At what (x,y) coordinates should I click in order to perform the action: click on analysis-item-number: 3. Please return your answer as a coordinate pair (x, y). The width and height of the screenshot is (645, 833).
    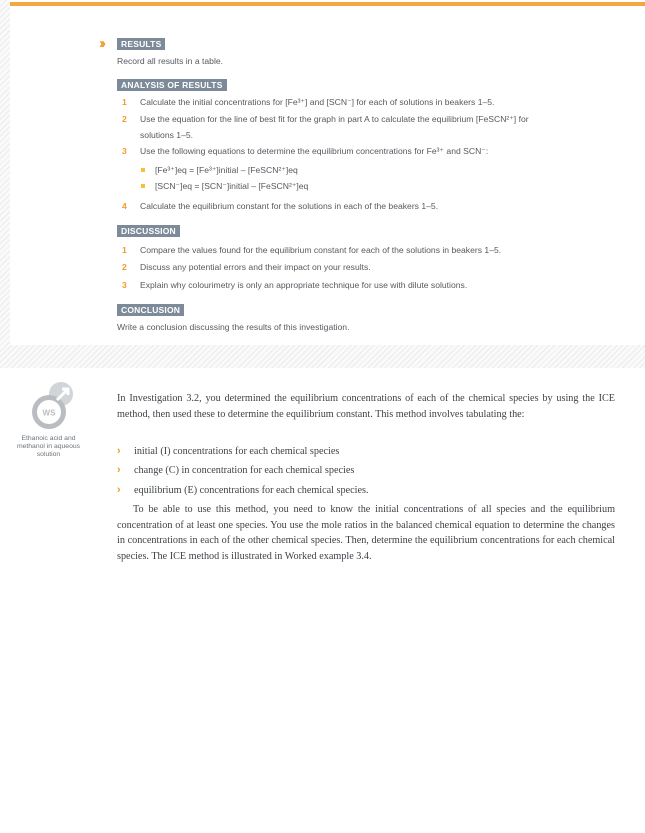
    Looking at the image, I should click on (124, 151).